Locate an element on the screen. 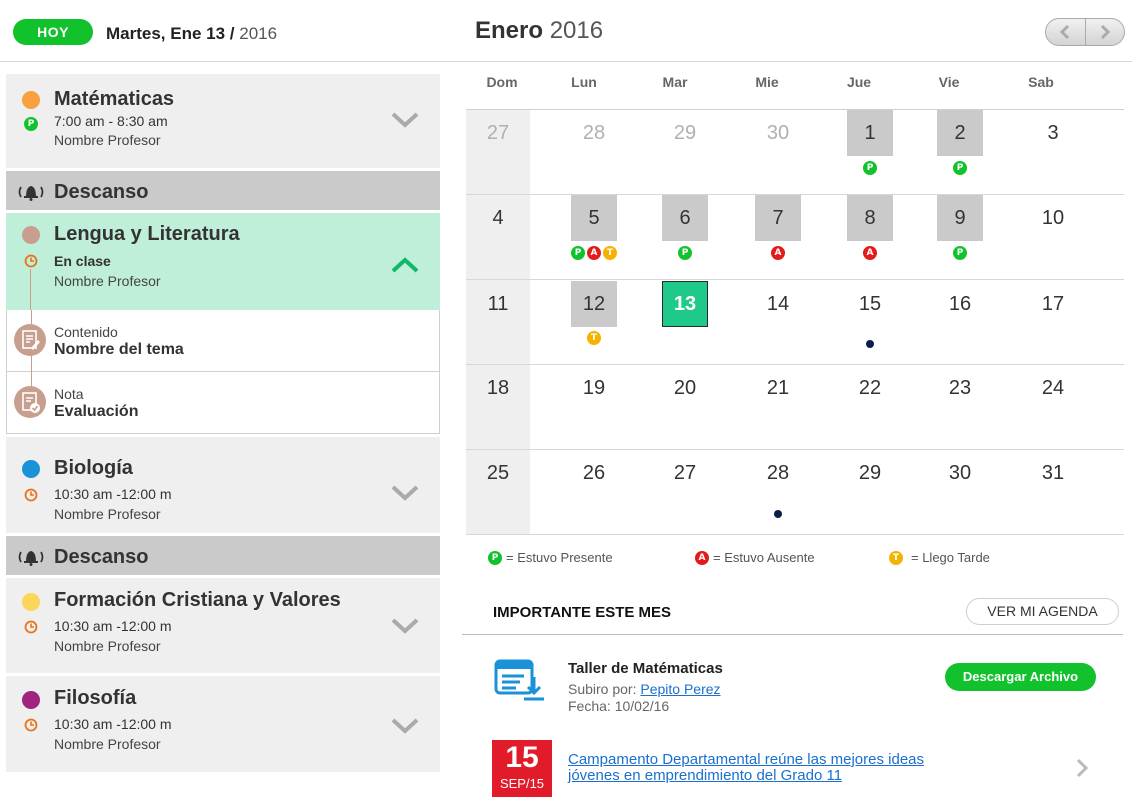  calendar-day: 7 is located at coordinates (778, 218).